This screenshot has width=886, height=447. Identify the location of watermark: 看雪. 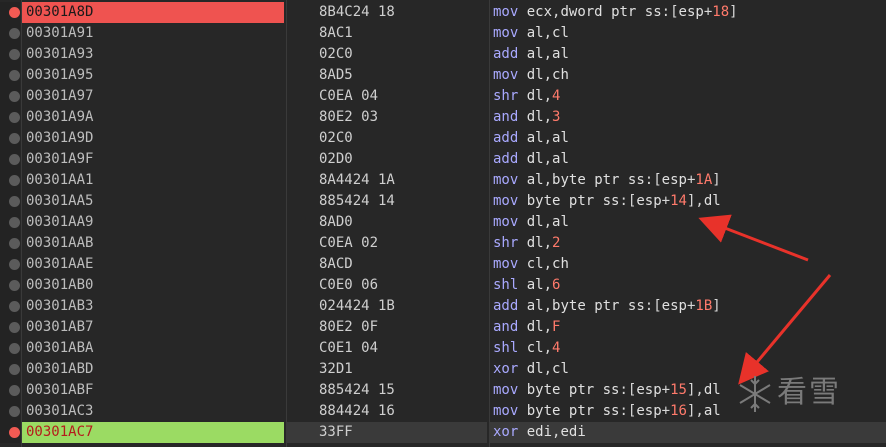
(802, 393).